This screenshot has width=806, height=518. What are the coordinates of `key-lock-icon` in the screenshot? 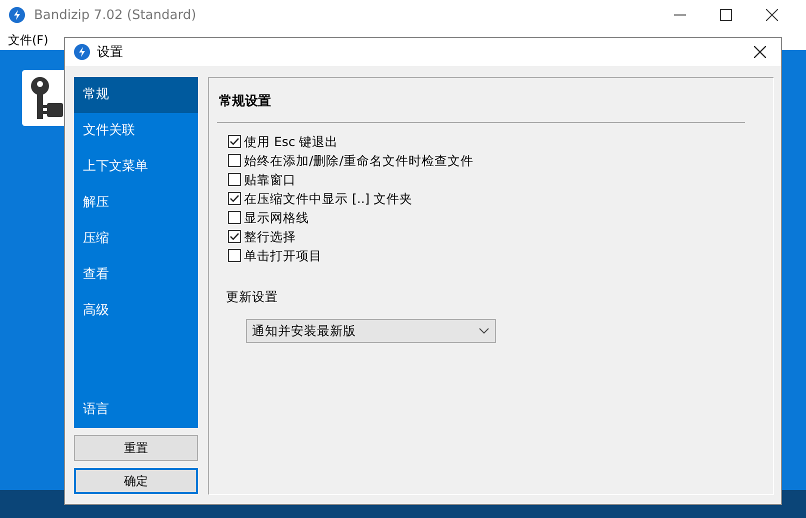 It's located at (46, 98).